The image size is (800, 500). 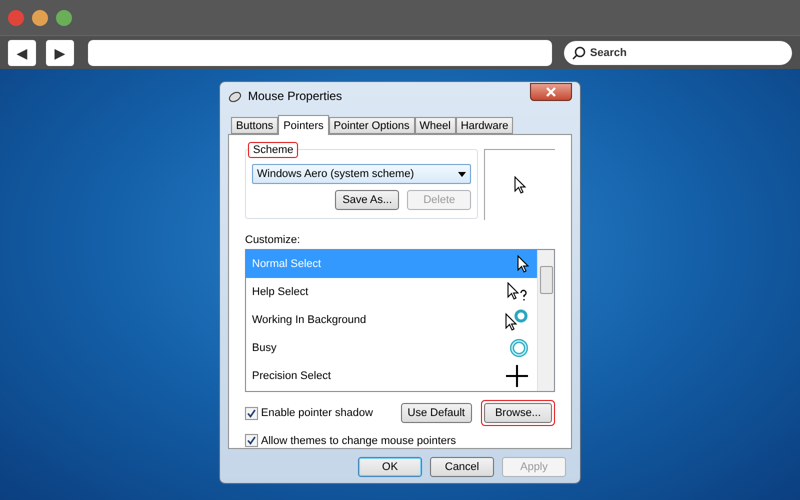 I want to click on help-cursor-icon, so click(x=518, y=292).